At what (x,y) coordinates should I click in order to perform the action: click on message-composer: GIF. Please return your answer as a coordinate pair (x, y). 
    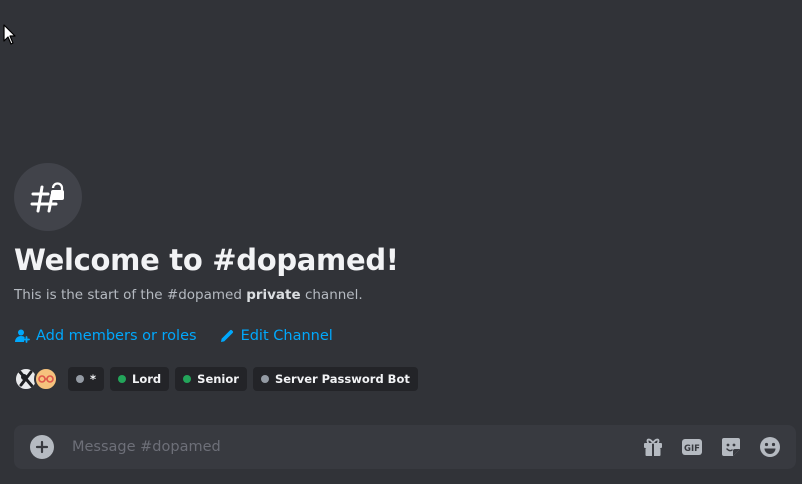
    Looking at the image, I should click on (405, 447).